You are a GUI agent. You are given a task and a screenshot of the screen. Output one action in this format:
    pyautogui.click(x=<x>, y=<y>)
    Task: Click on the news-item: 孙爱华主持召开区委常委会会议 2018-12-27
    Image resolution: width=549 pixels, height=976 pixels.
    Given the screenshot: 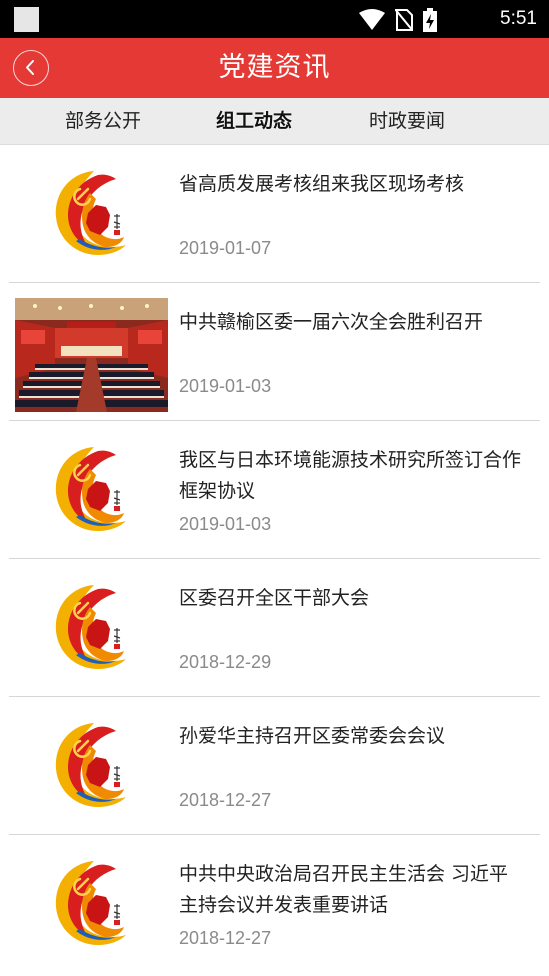 What is the action you would take?
    pyautogui.click(x=274, y=766)
    